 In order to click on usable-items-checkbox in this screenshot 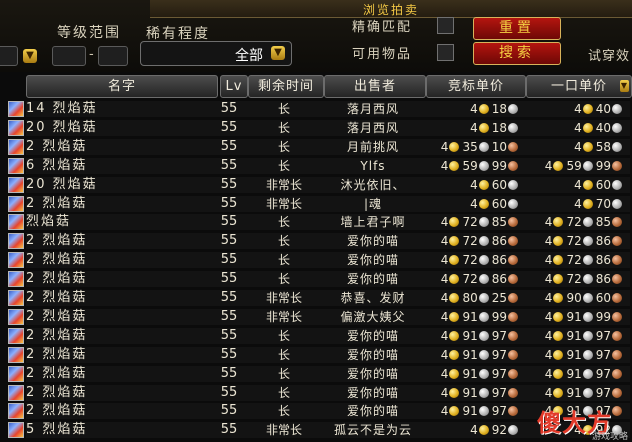, I will do `click(445, 52)`.